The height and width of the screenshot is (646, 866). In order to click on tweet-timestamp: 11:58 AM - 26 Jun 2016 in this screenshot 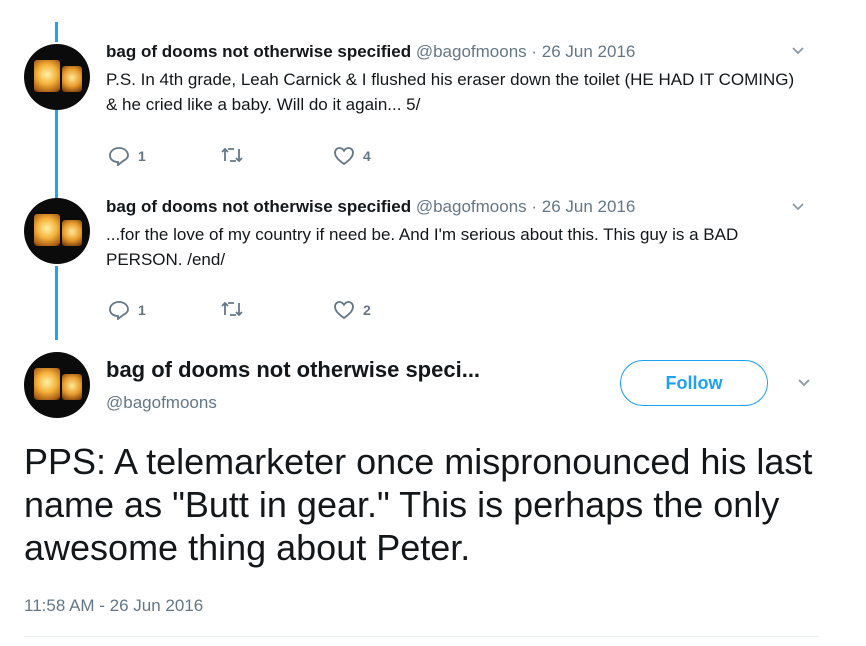, I will do `click(113, 606)`.